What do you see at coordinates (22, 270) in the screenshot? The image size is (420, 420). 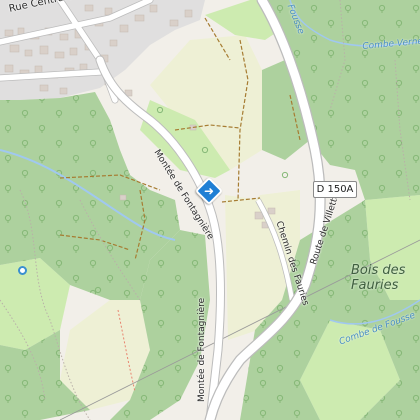 I see `circle-poi-icon` at bounding box center [22, 270].